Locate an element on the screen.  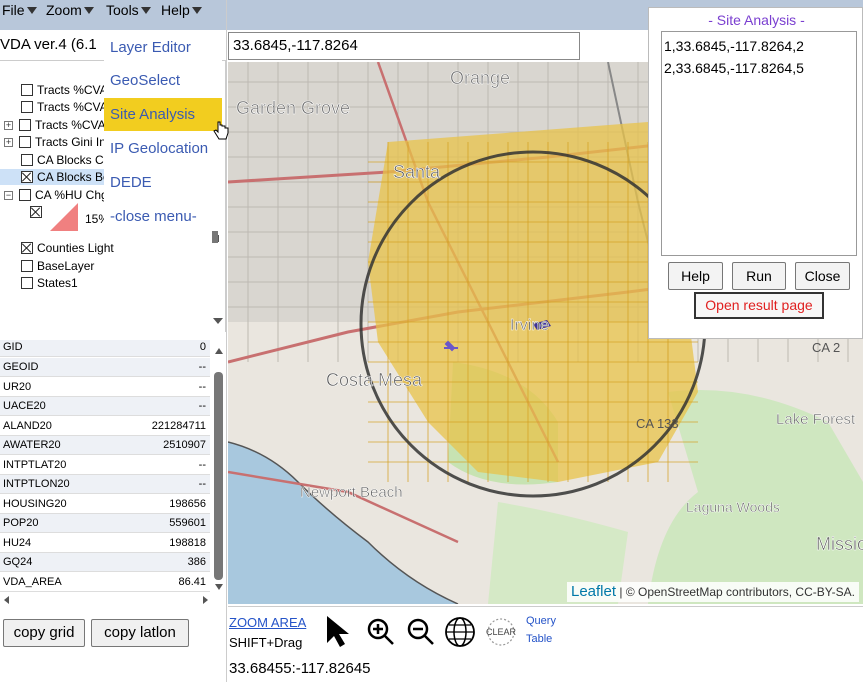
layer-item: Counties Light is located at coordinates (59, 248).